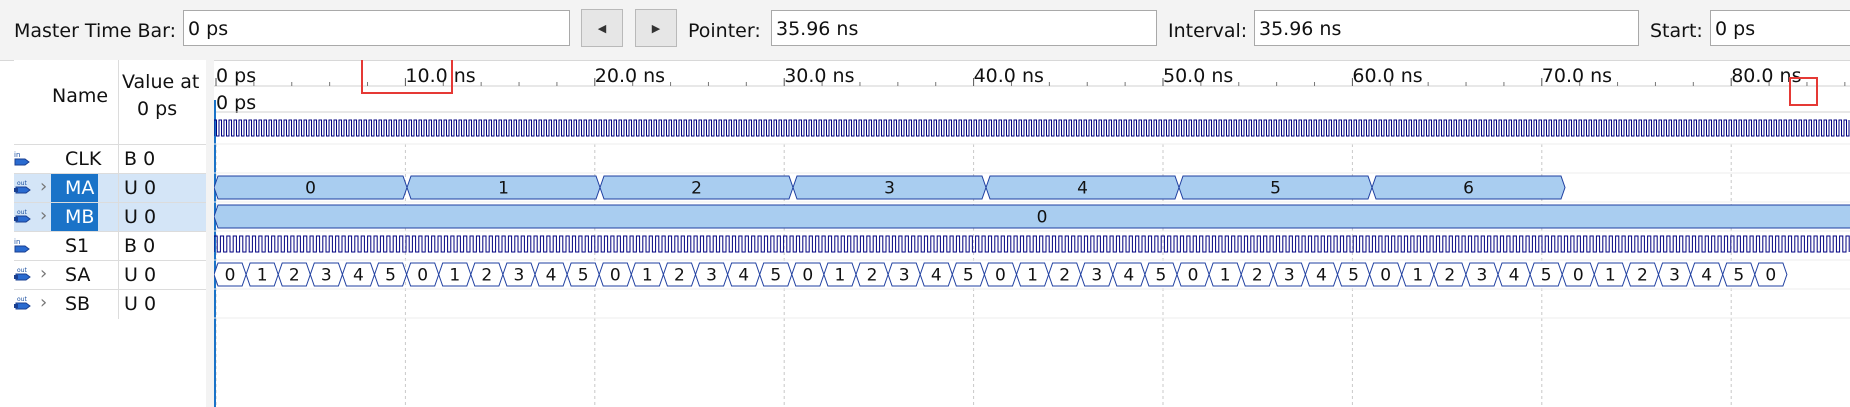 The width and height of the screenshot is (1850, 407). What do you see at coordinates (1780, 28) in the screenshot?
I see `start-field: 0 ps` at bounding box center [1780, 28].